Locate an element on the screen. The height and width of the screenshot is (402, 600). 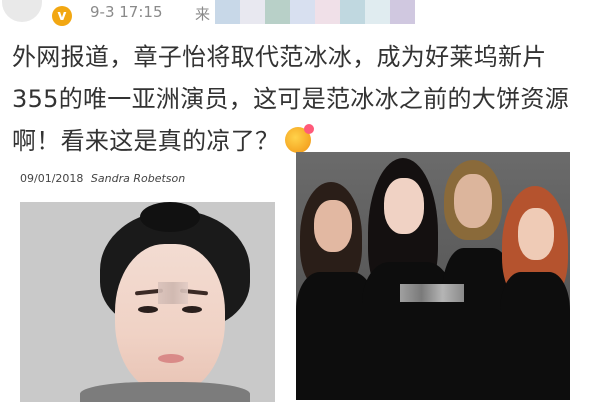
post-source: 来 is located at coordinates (203, 14).